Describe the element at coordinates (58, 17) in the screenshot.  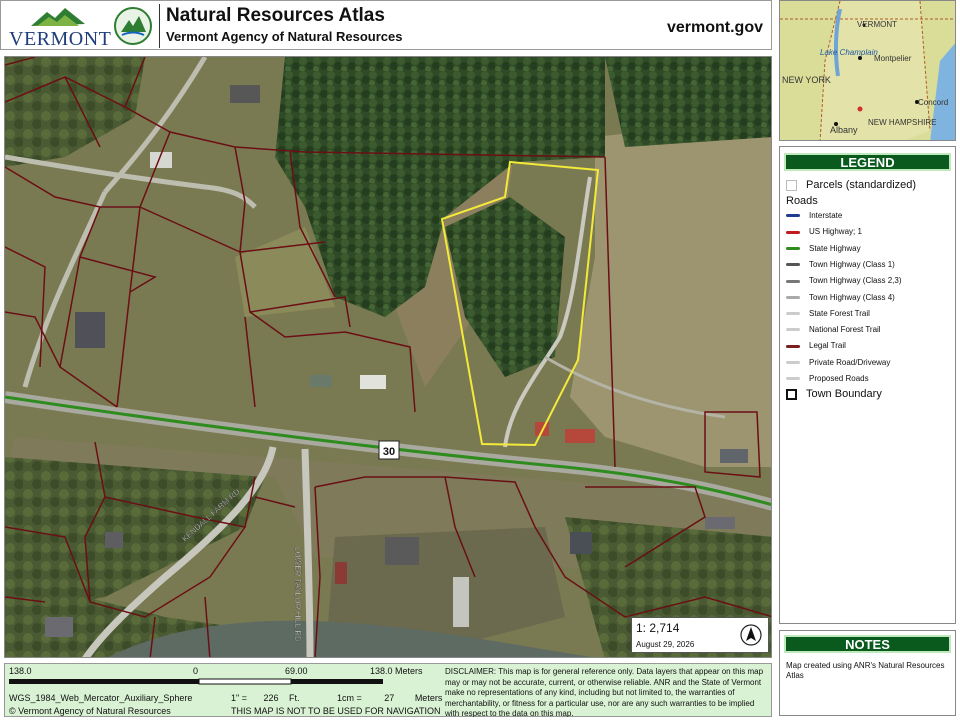
I see `mountain-icon` at that location.